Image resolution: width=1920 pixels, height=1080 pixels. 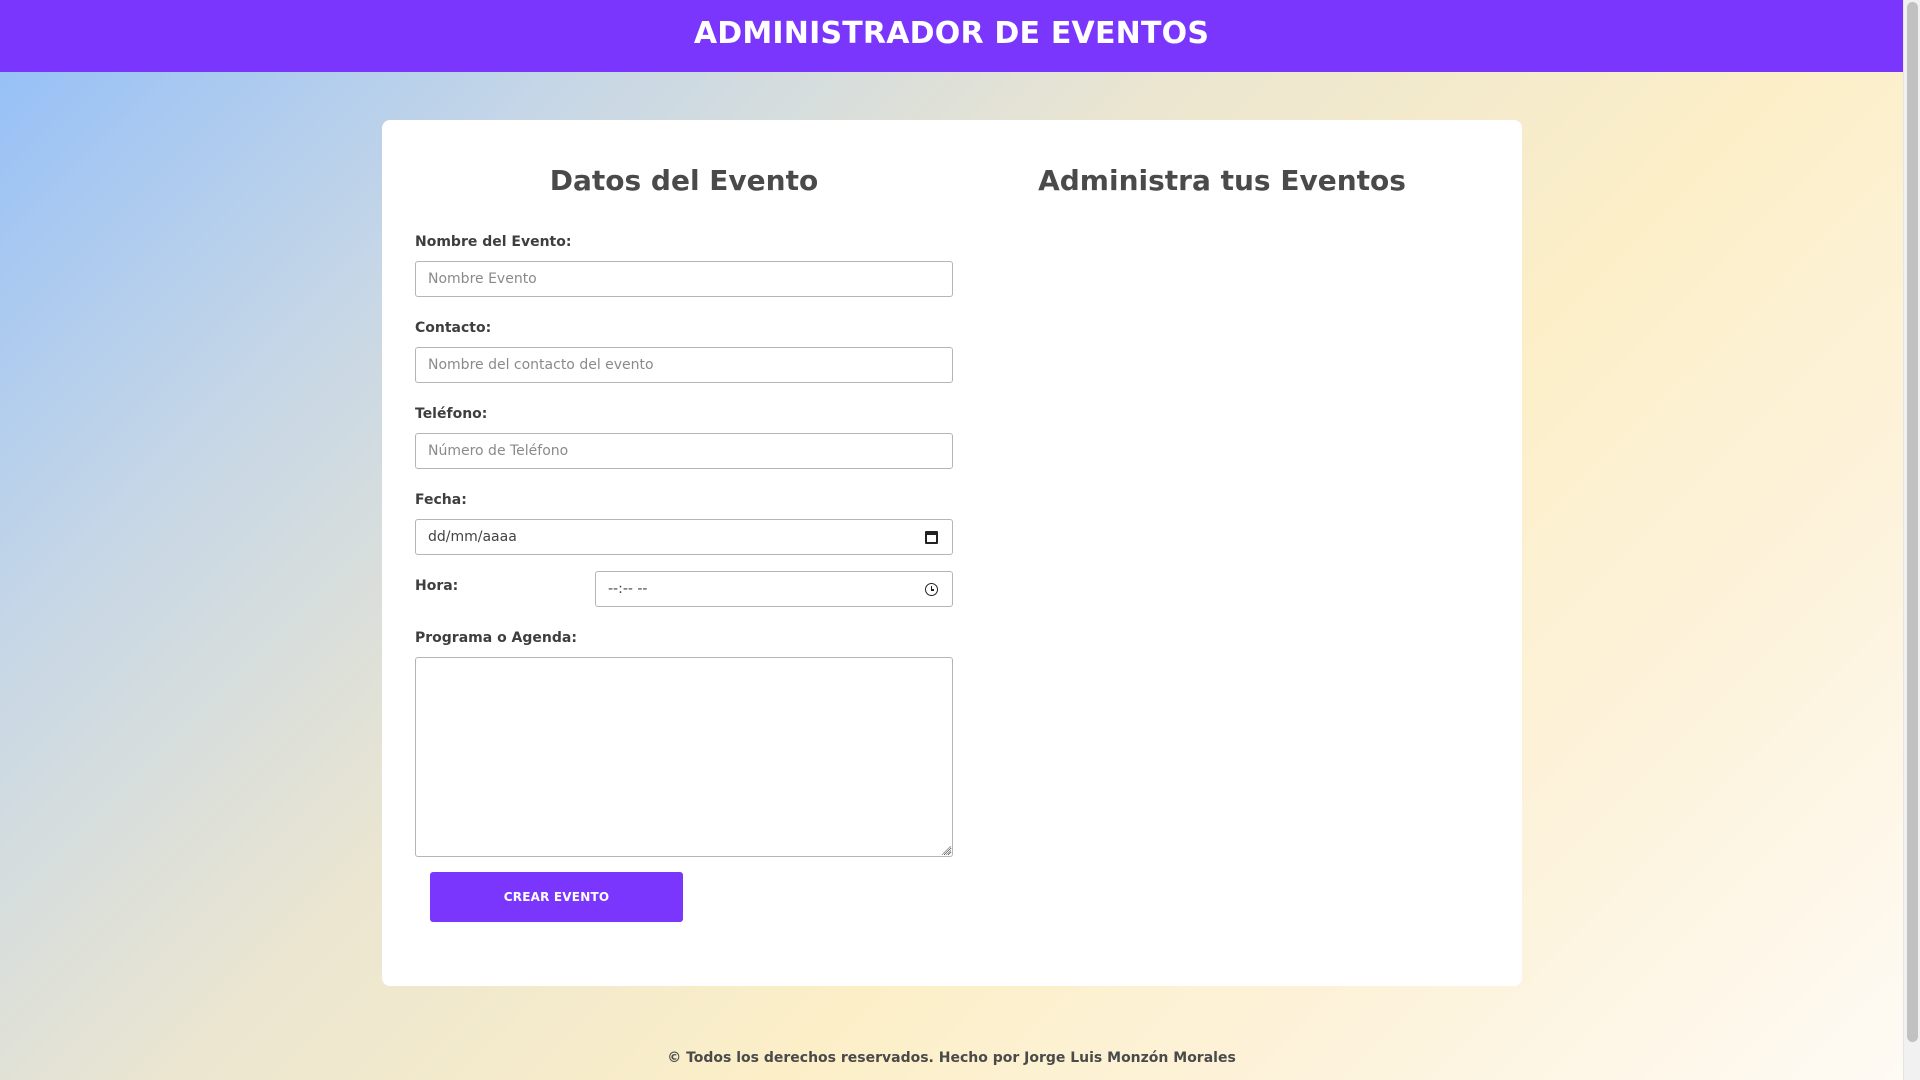 What do you see at coordinates (684, 180) in the screenshot?
I see `form-title: Datos del Evento` at bounding box center [684, 180].